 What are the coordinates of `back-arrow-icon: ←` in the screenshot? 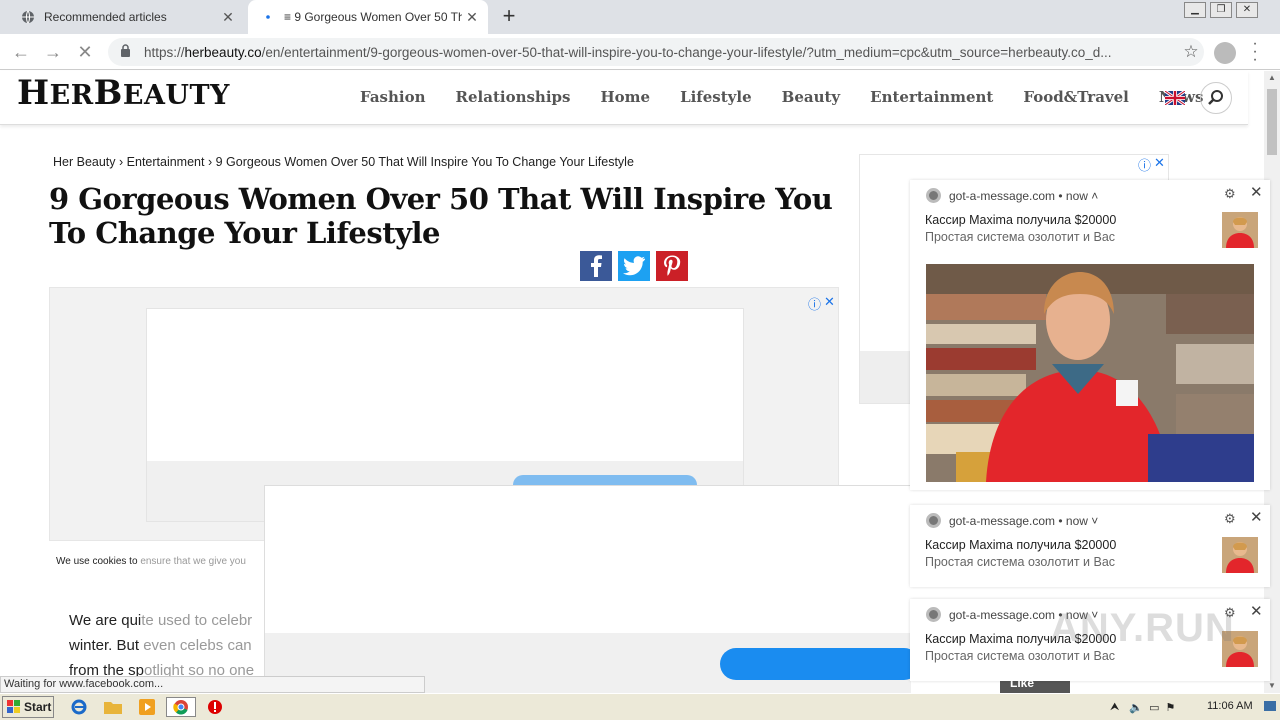 It's located at (21, 52).